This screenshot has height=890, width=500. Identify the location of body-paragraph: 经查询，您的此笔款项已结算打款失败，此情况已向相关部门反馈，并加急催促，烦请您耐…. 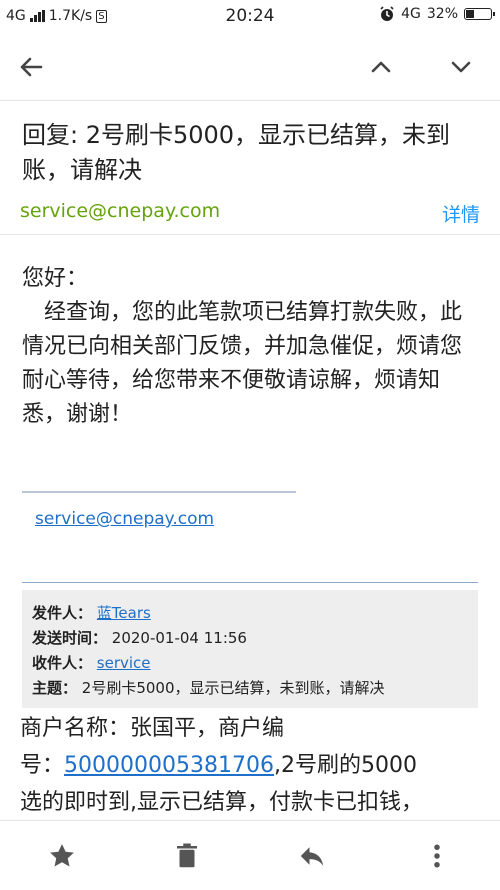
(242, 363).